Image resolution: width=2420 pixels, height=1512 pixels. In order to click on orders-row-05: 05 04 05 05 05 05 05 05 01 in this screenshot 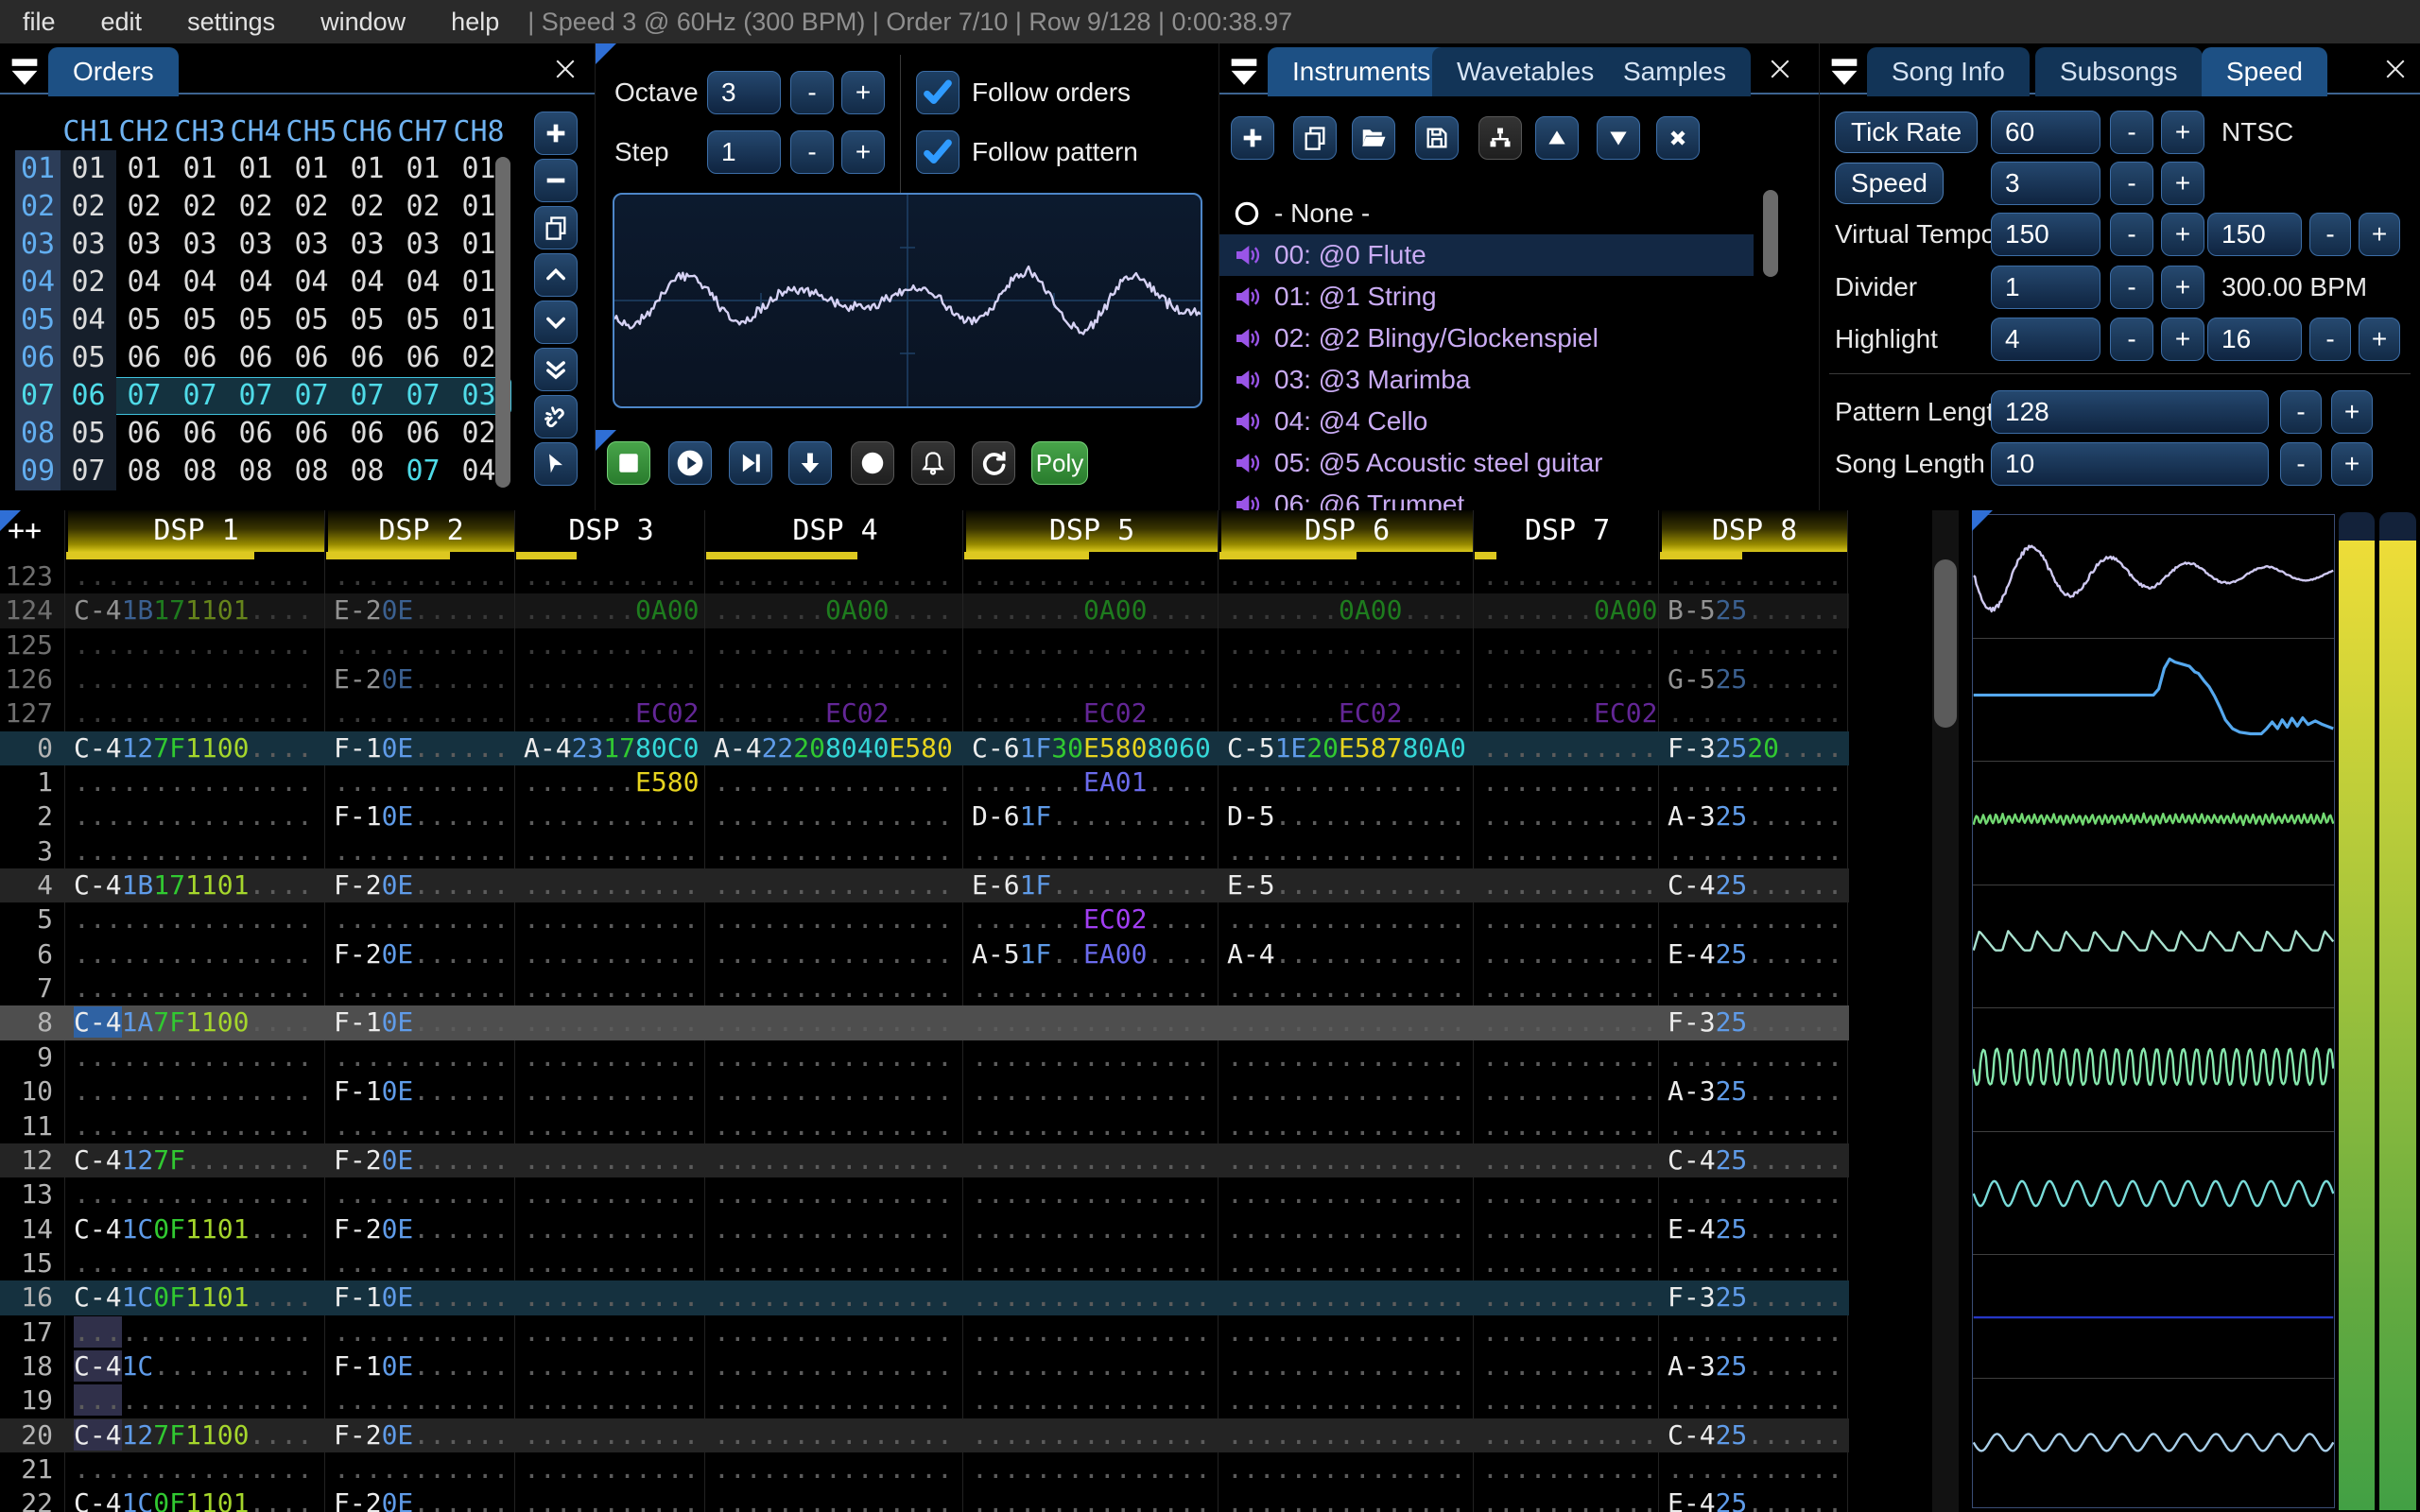, I will do `click(263, 320)`.